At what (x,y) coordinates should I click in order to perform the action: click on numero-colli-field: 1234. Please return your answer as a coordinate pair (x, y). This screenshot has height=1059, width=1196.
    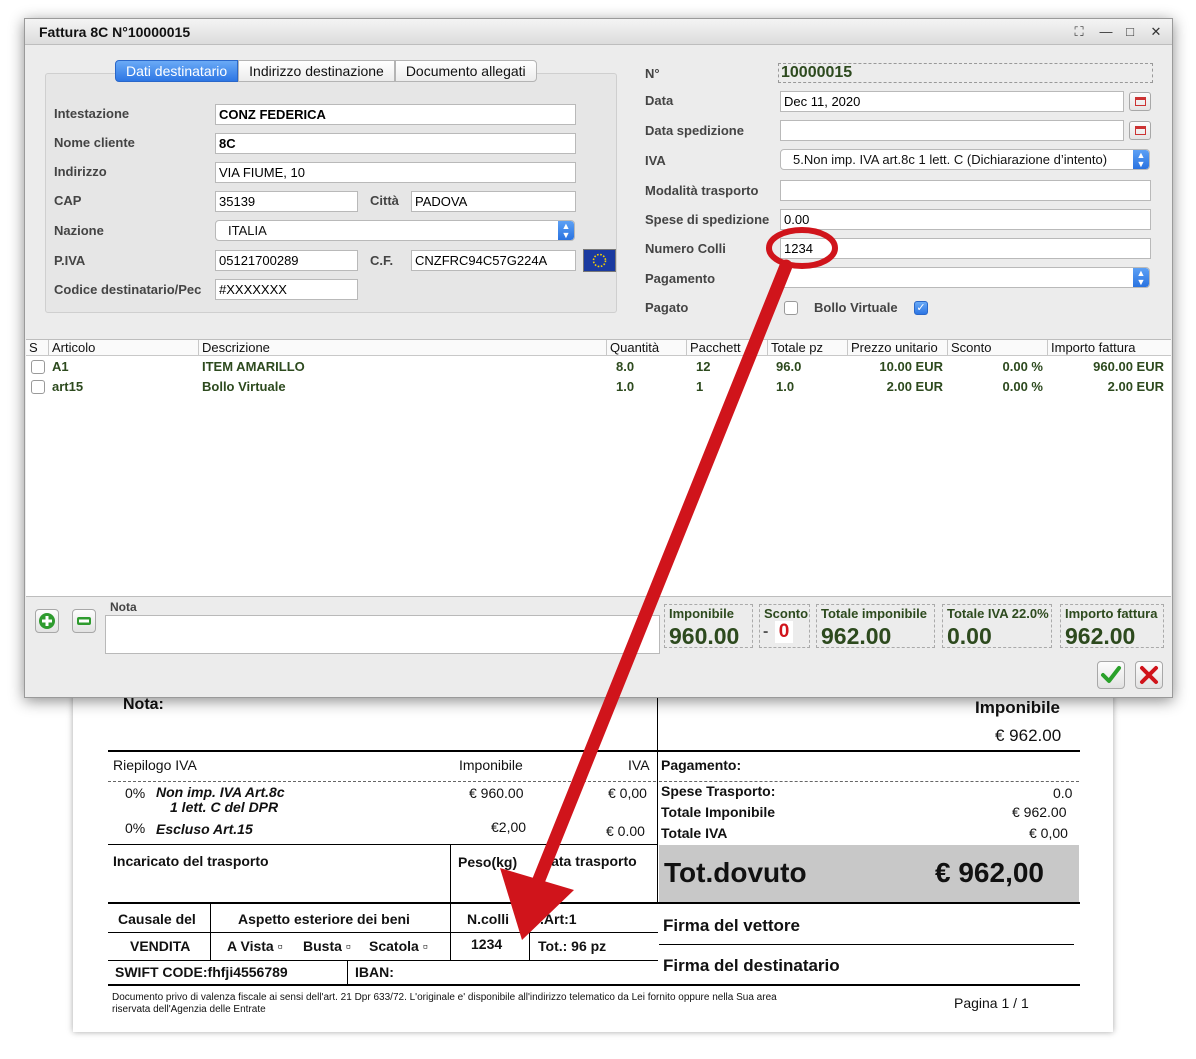
    Looking at the image, I should click on (965, 248).